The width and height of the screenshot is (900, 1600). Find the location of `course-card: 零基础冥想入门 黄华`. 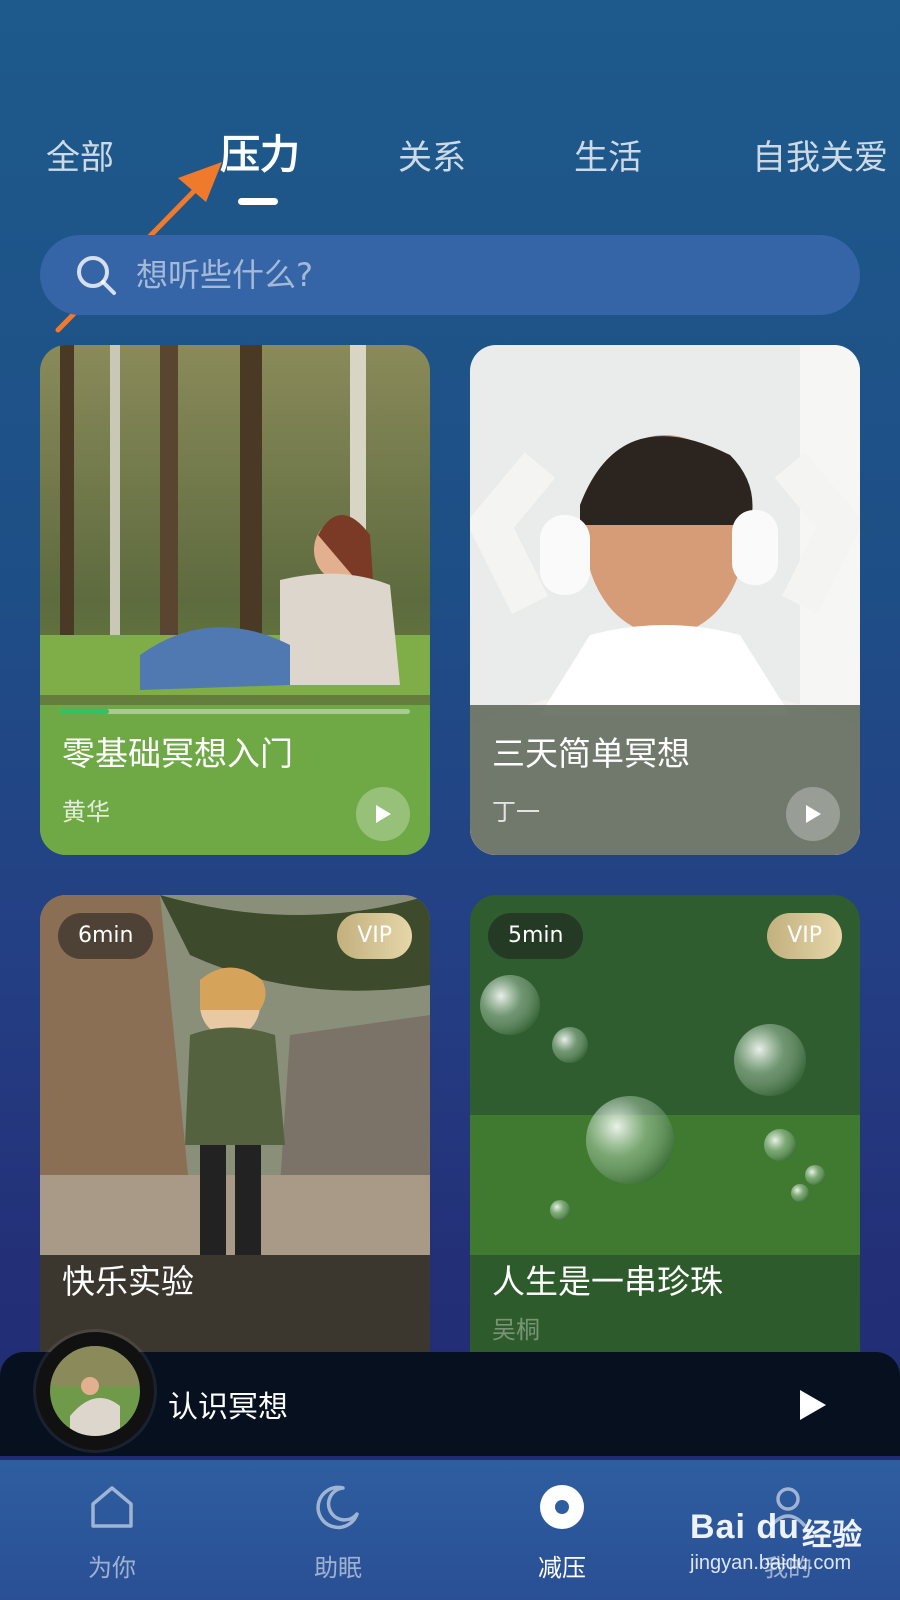

course-card: 零基础冥想入门 黄华 is located at coordinates (235, 600).